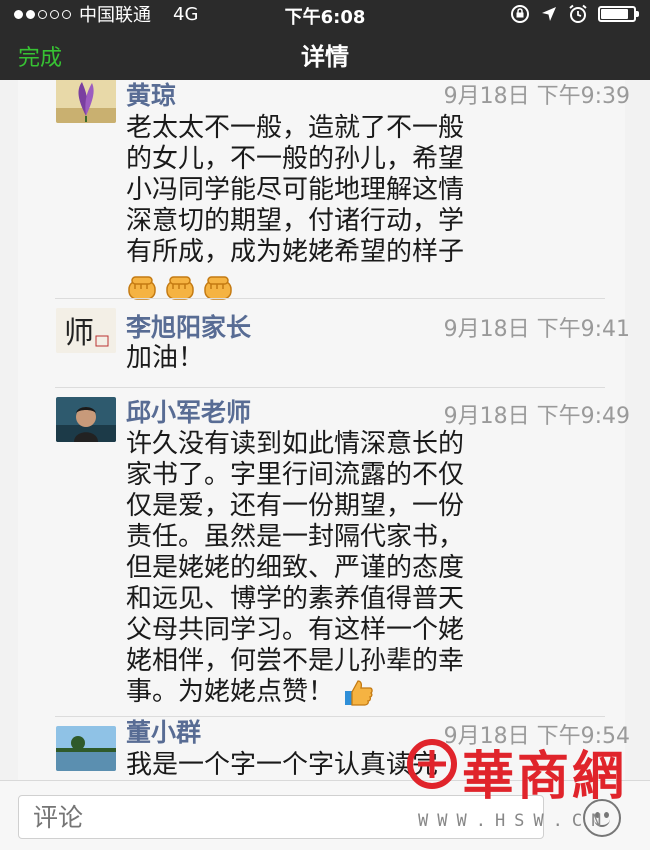 Image resolution: width=650 pixels, height=850 pixels. I want to click on status-bar: 中国联通 4G 下午6:08, so click(325, 14).